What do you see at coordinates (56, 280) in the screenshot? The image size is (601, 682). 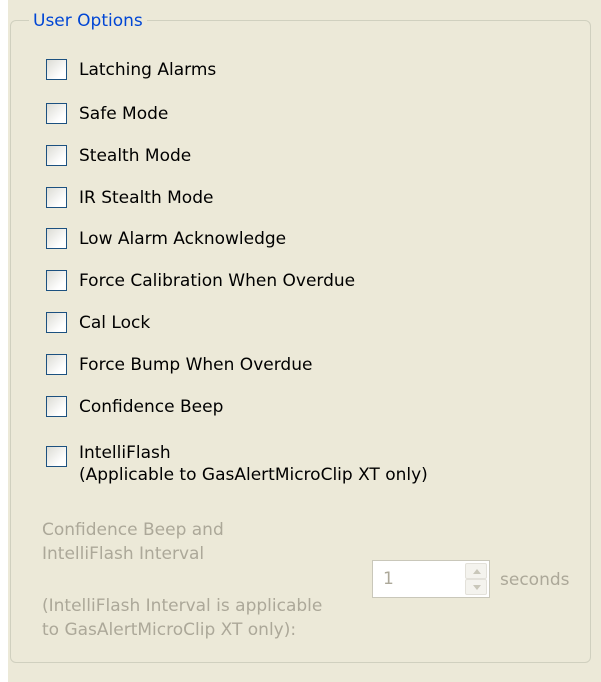 I see `force-calibration-checkbox` at bounding box center [56, 280].